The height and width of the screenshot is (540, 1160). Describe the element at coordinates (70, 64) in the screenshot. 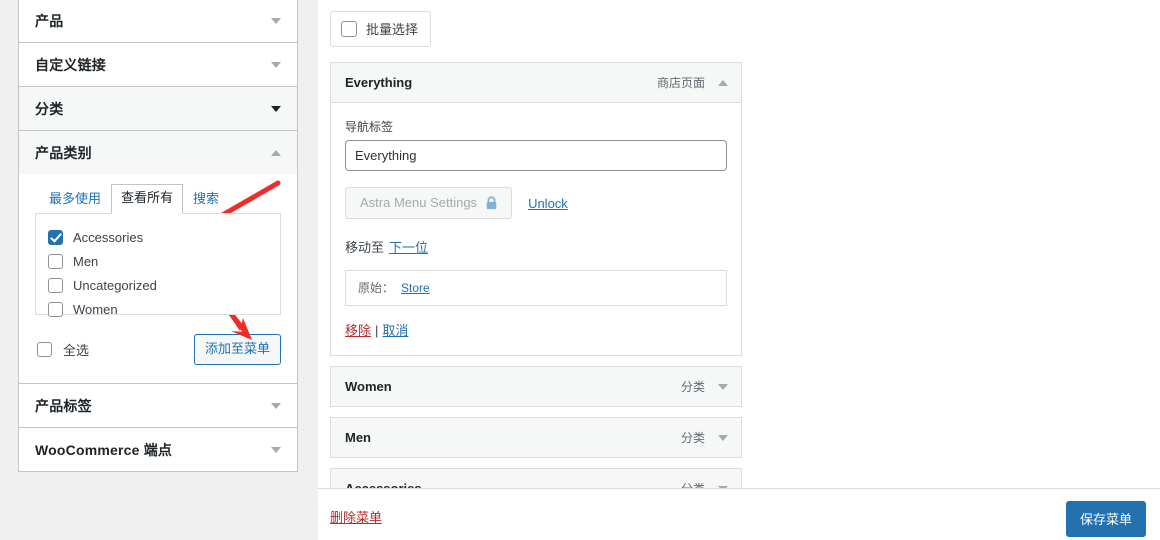

I see `accordion-title: 自定义链接` at that location.